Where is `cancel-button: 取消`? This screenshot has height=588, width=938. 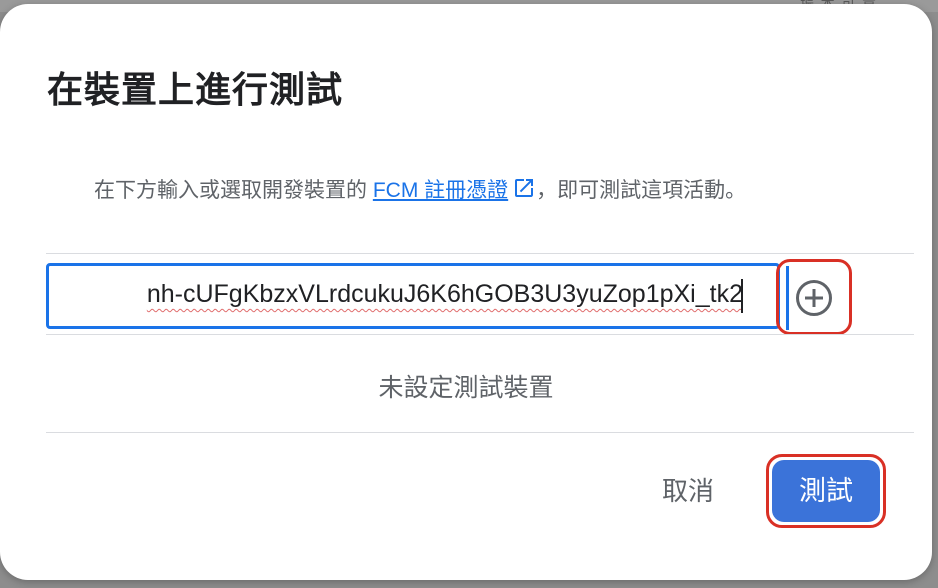 cancel-button: 取消 is located at coordinates (688, 491).